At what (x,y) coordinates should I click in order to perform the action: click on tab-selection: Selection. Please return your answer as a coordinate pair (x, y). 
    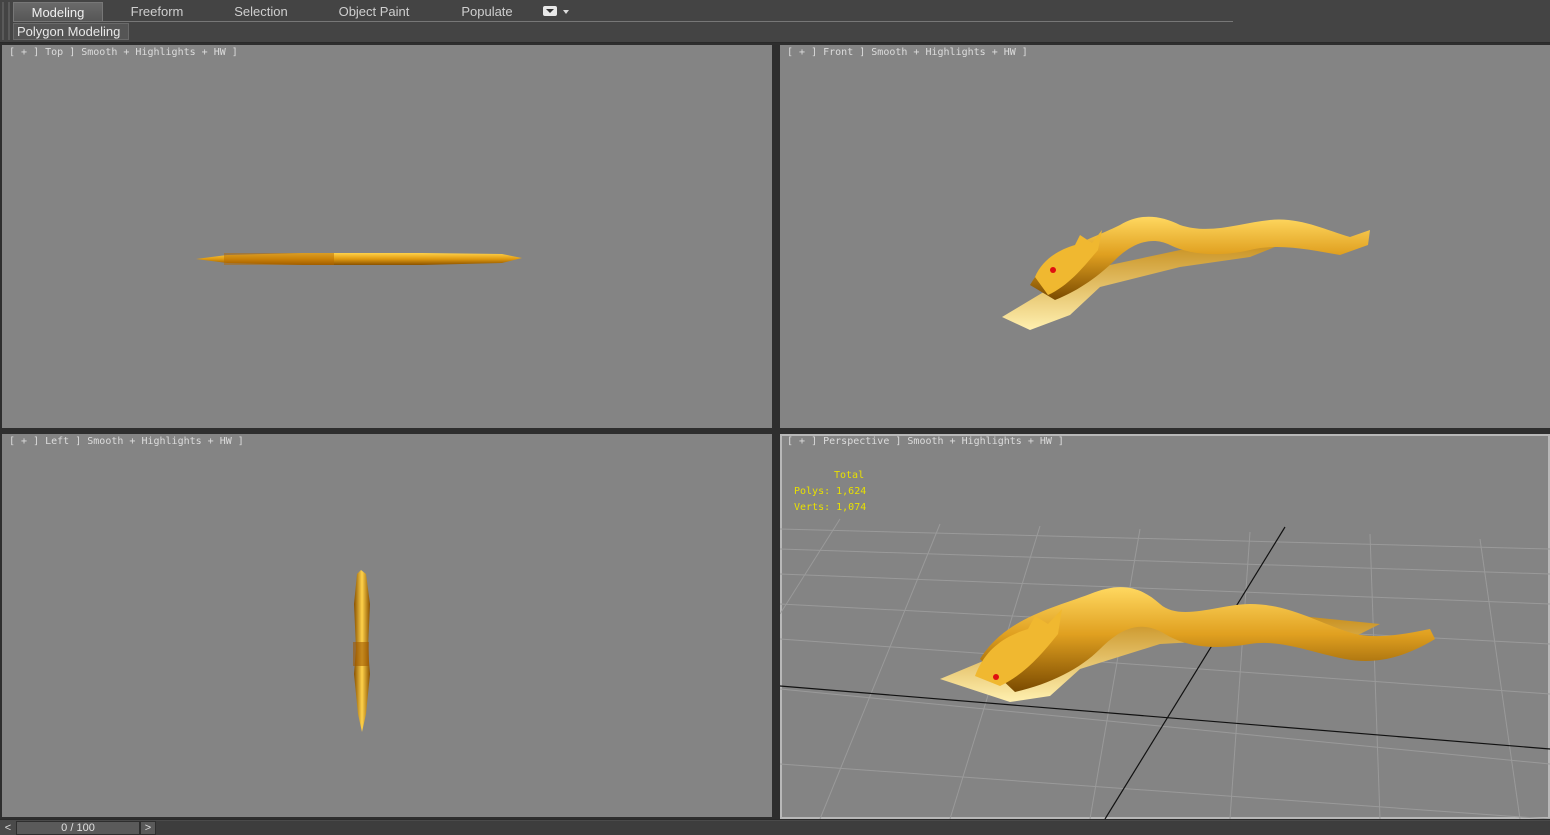
    Looking at the image, I should click on (261, 12).